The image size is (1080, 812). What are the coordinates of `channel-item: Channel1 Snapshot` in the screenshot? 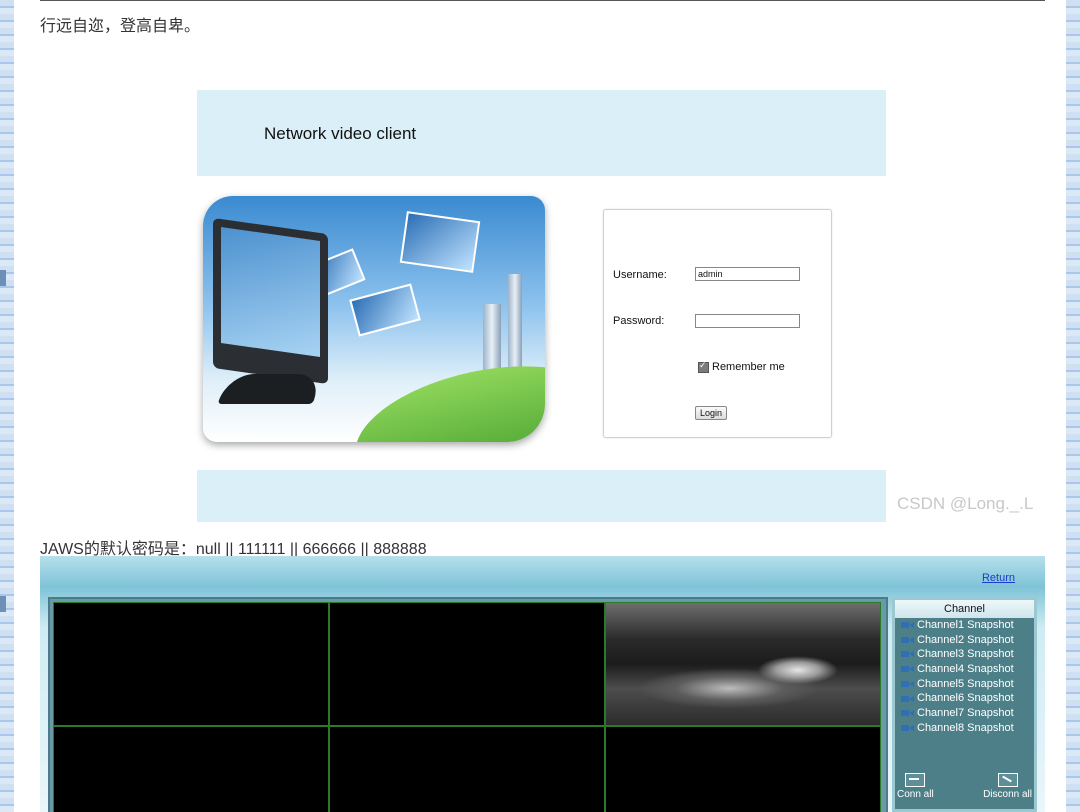 It's located at (964, 625).